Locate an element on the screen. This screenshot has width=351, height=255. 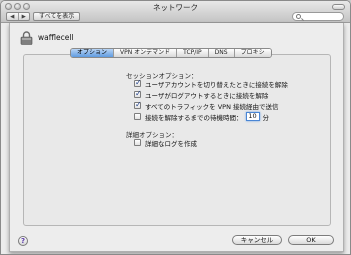
interface-name: wafflecell is located at coordinates (56, 37).